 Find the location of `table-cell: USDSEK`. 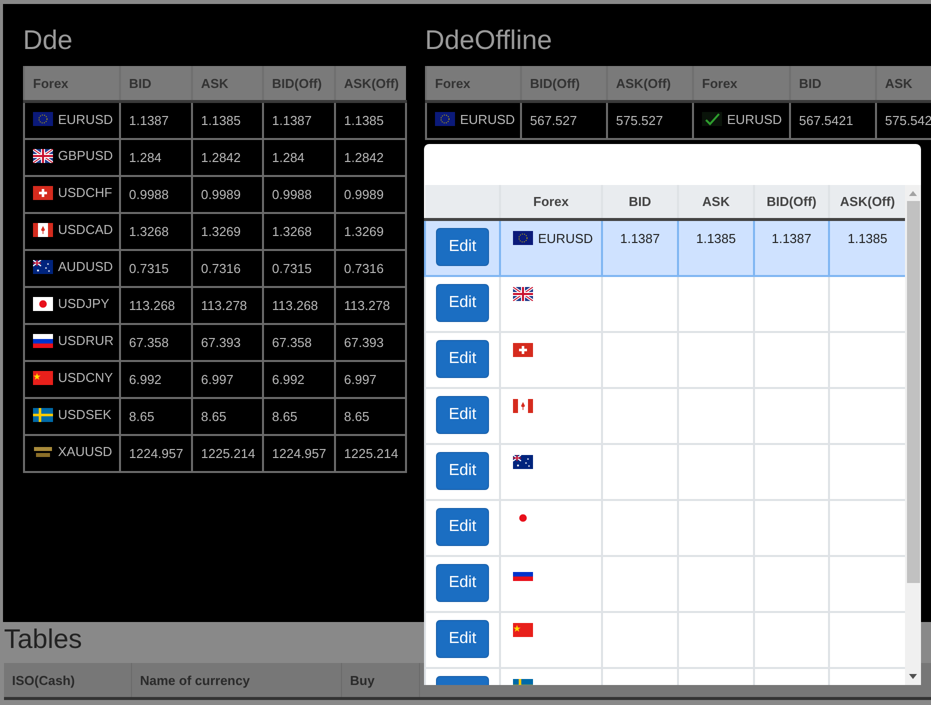

table-cell: USDSEK is located at coordinates (85, 414).